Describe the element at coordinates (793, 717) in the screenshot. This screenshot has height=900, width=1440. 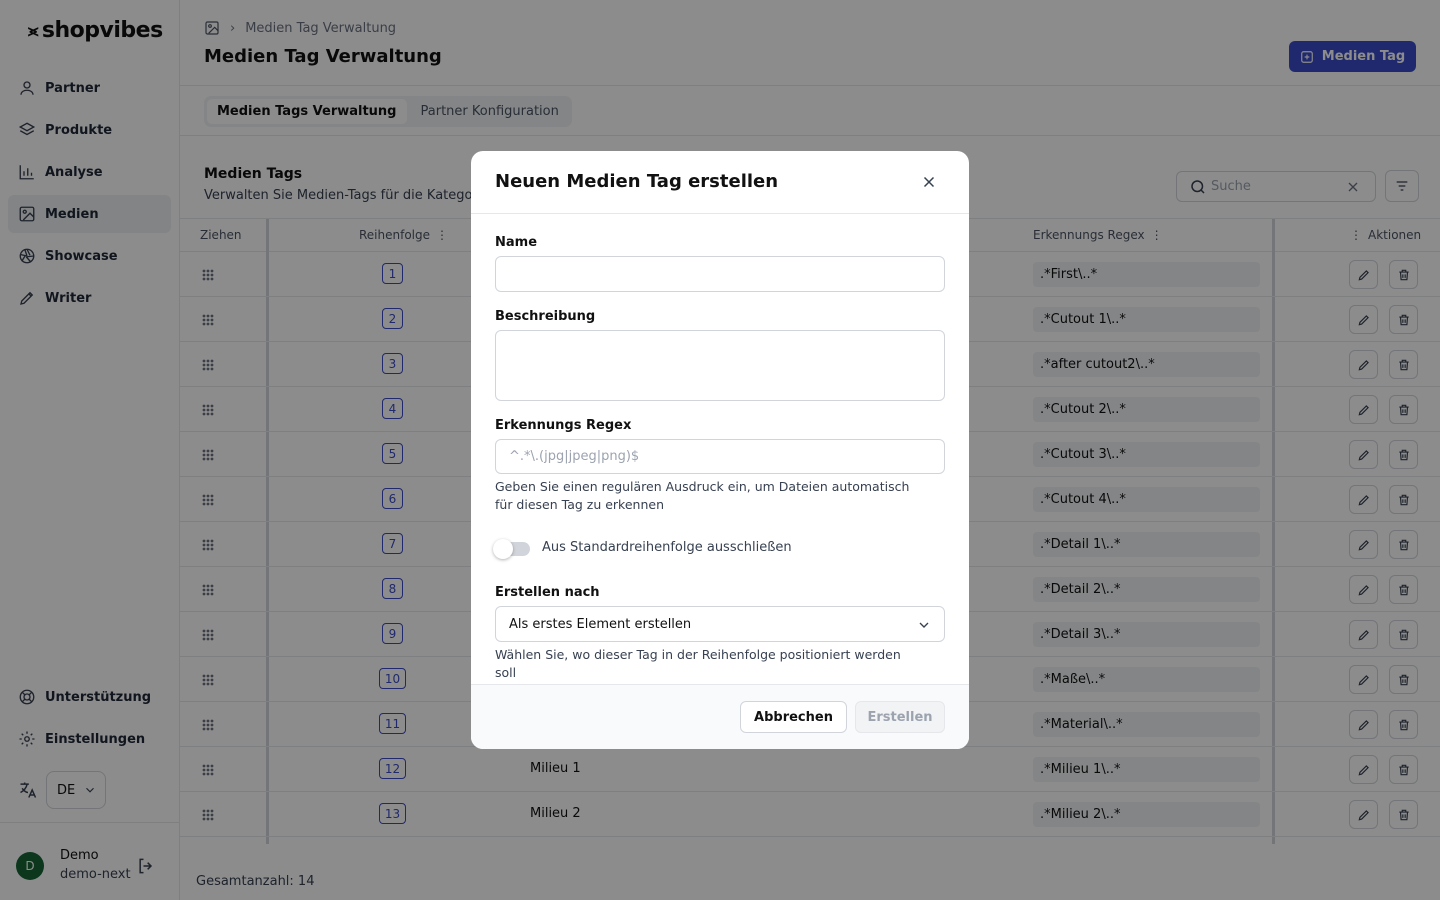
I see `cancel-button: Abbrechen` at that location.